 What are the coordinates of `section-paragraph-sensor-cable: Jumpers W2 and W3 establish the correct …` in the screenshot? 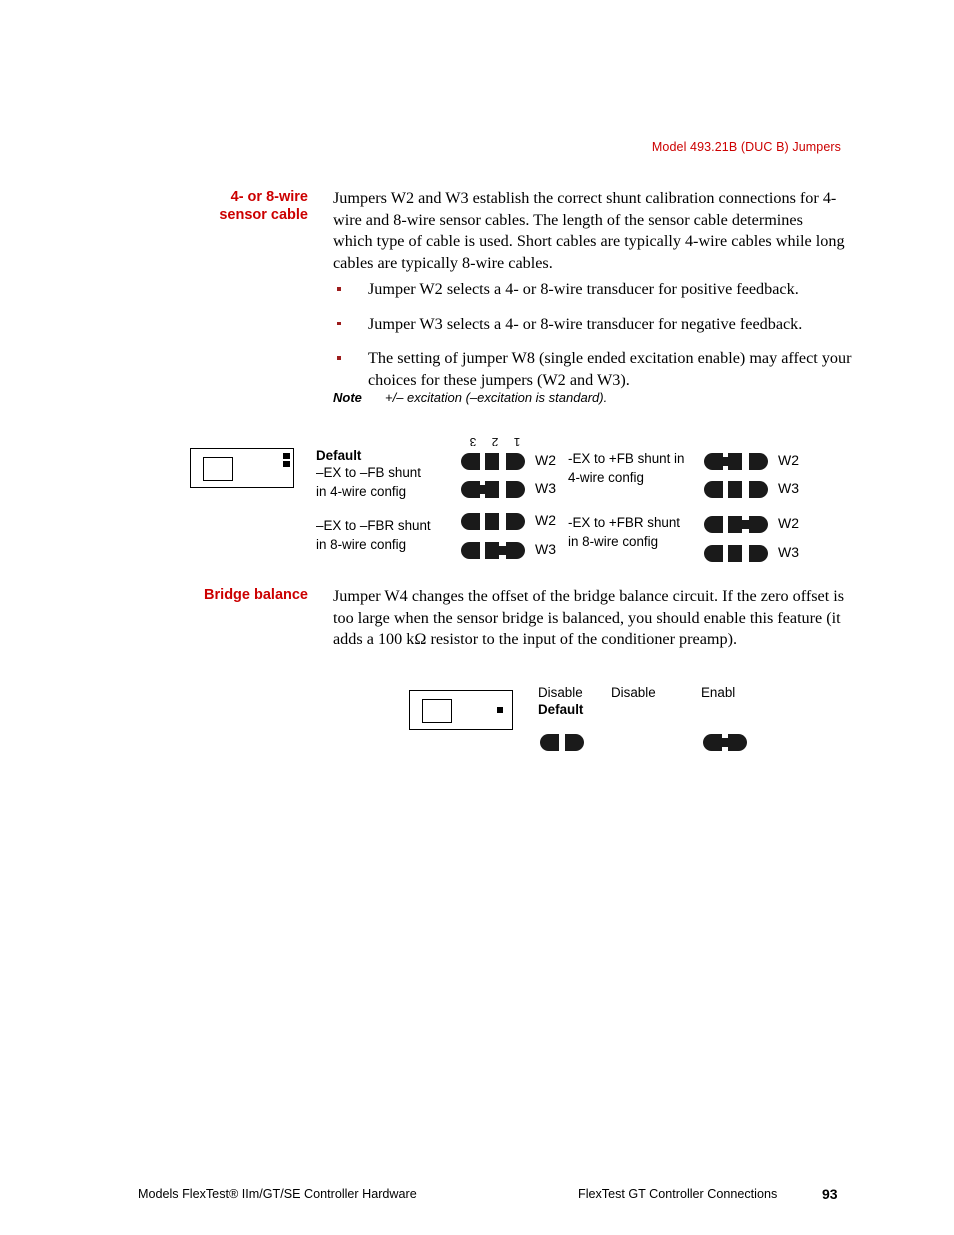 It's located at (589, 230).